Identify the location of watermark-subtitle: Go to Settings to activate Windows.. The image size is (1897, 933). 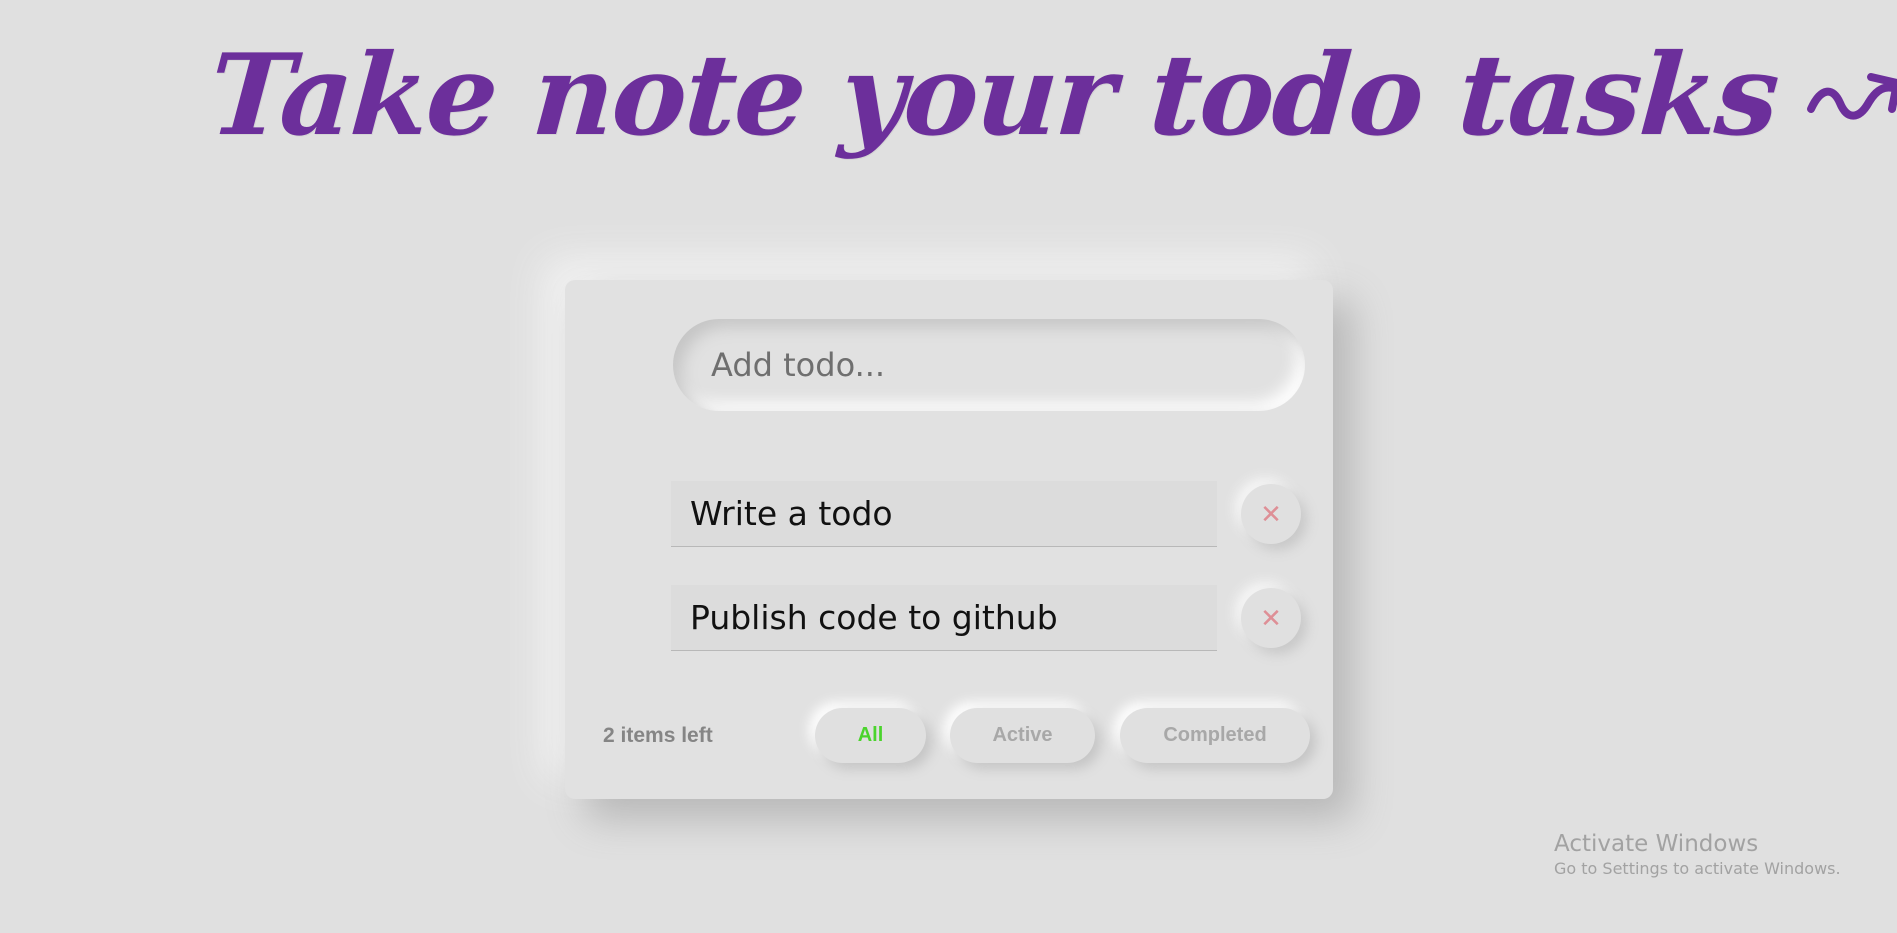
(1697, 868).